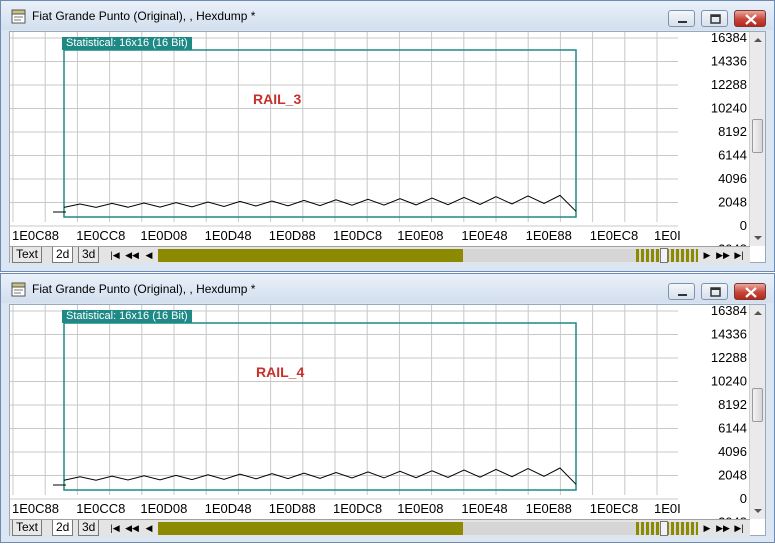  I want to click on x-tick-label: 1E0E48, so click(484, 235).